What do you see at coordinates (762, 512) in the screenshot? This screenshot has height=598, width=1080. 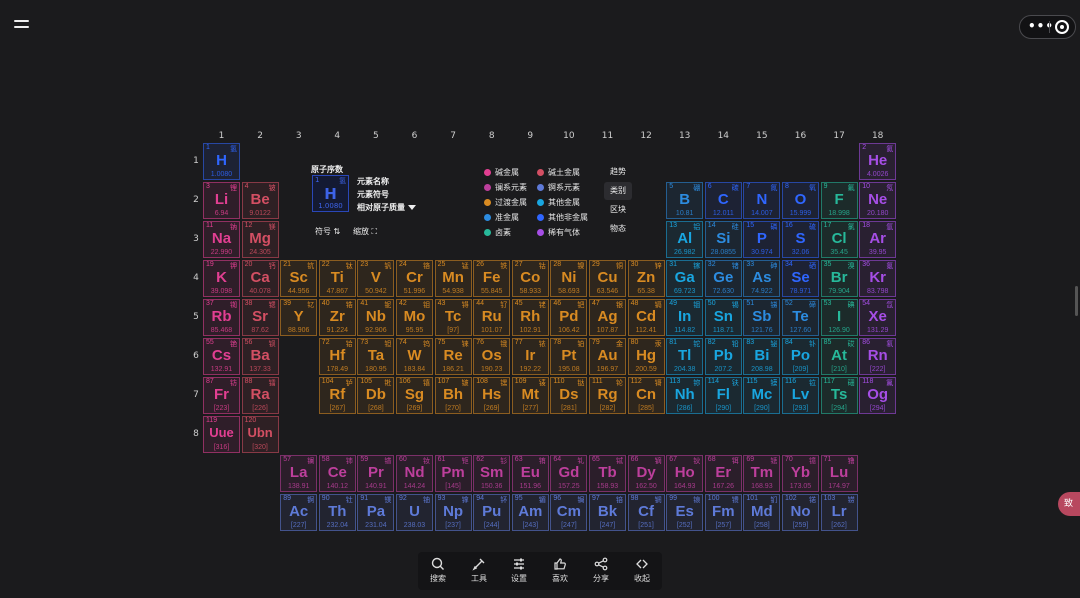 I see `element-cell-md: 101 钔 Md [258]` at bounding box center [762, 512].